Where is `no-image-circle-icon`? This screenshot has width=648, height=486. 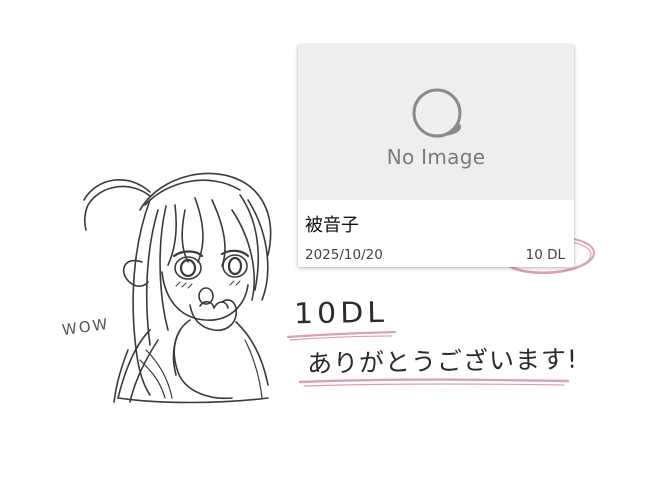
no-image-circle-icon is located at coordinates (437, 113).